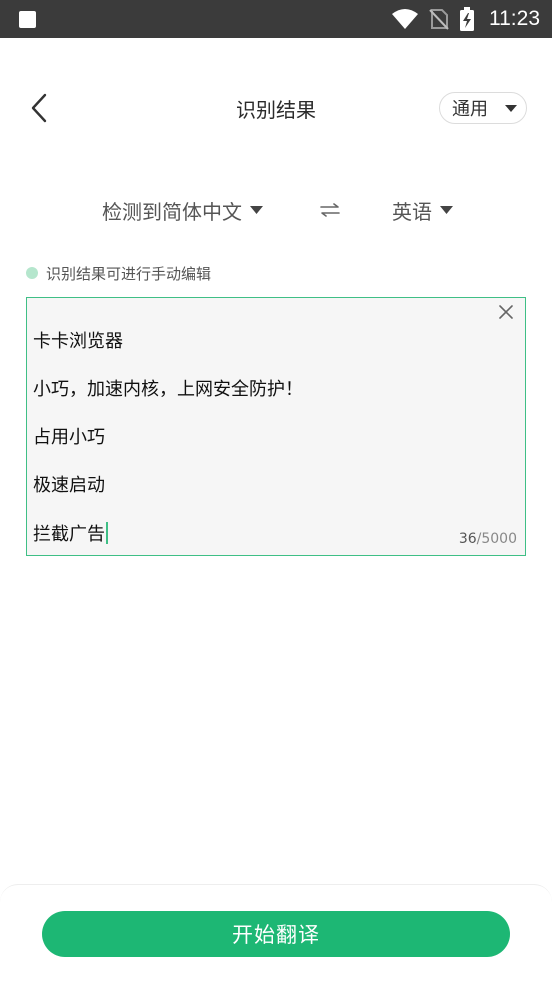 This screenshot has height=983, width=552. Describe the element at coordinates (172, 211) in the screenshot. I see `source-language-label: 检测到简体中文` at that location.